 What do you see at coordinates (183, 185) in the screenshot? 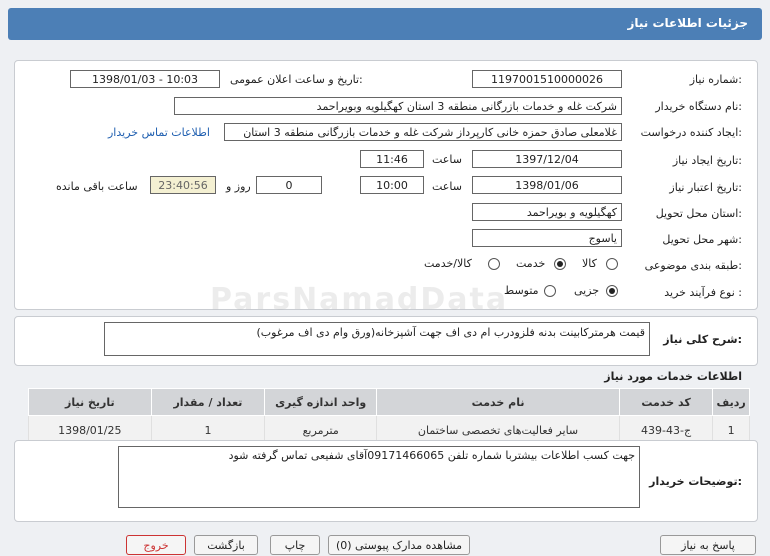
I see `remaining-time-field: 23:40:56` at bounding box center [183, 185].